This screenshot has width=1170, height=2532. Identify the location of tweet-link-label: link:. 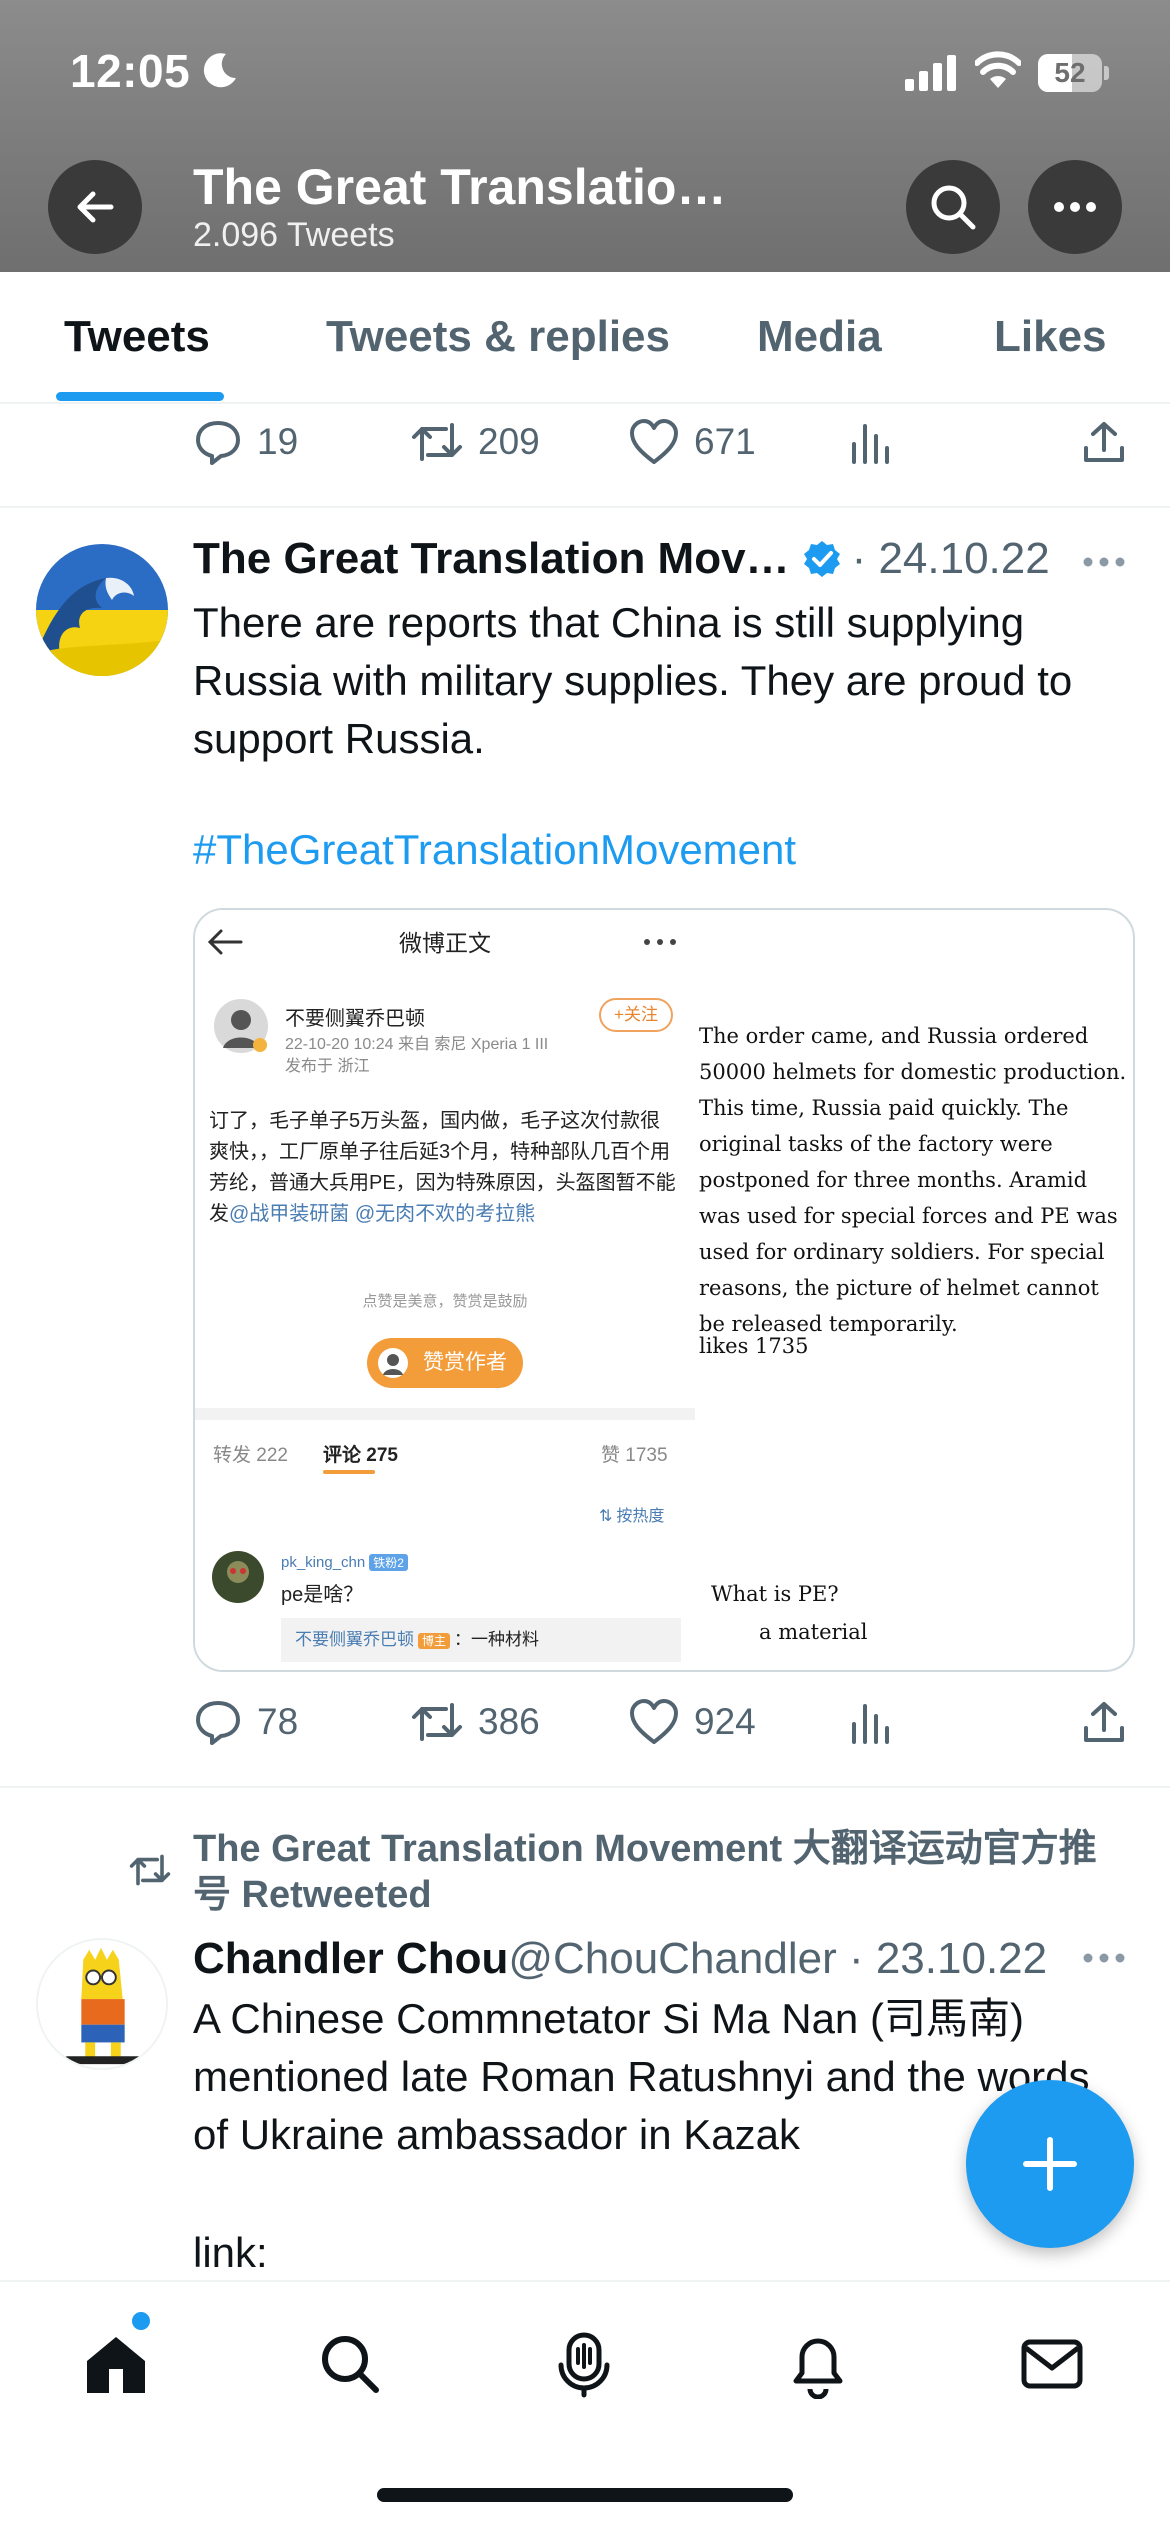
(230, 2252).